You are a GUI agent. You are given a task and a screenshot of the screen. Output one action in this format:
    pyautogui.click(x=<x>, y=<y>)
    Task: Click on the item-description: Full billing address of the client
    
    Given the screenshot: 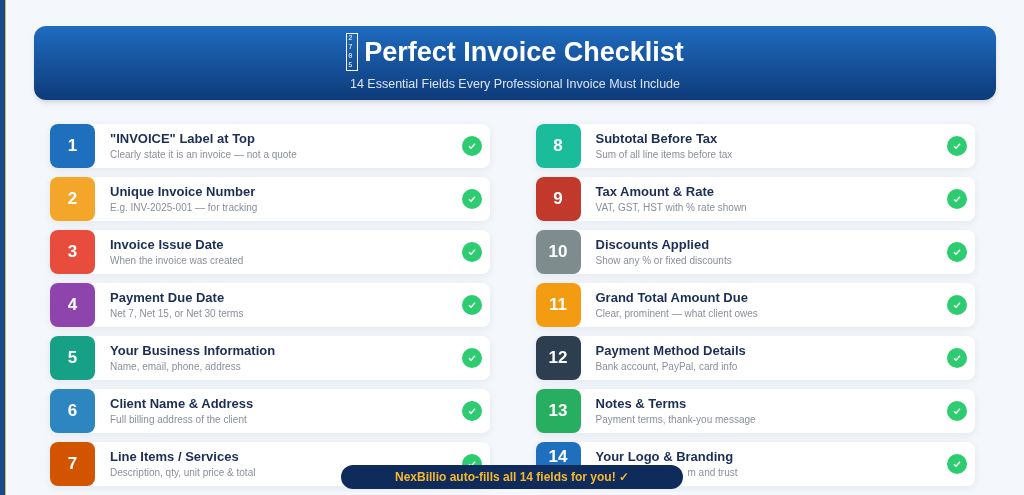 What is the action you would take?
    pyautogui.click(x=178, y=420)
    